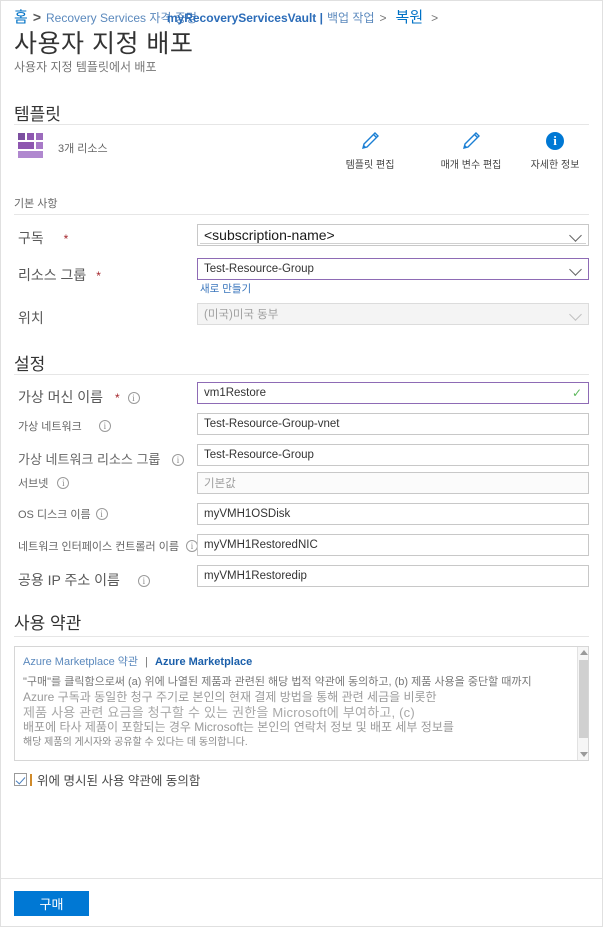  Describe the element at coordinates (220, 484) in the screenshot. I see `subnet-placeholder: 기본값` at that location.